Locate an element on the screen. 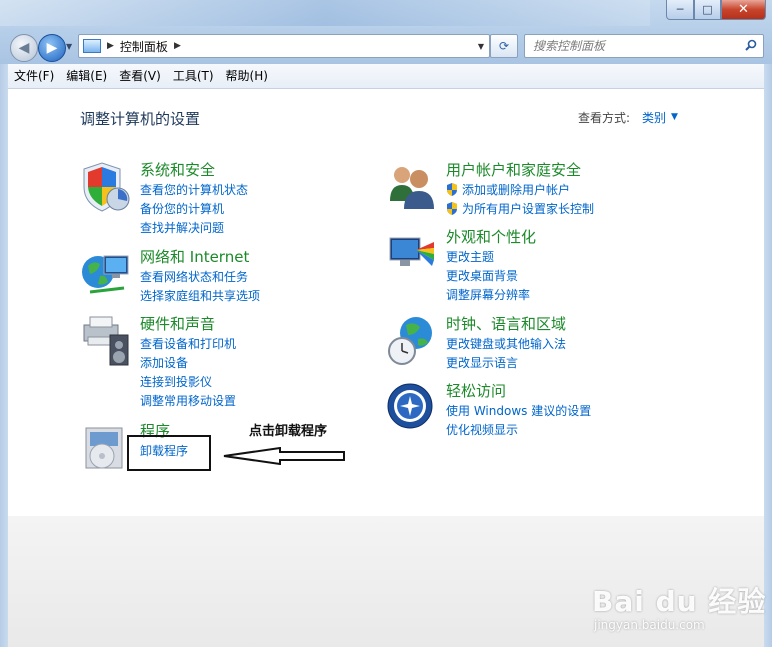 Image resolution: width=772 pixels, height=647 pixels. category-title: 网络和 Internet is located at coordinates (194, 256).